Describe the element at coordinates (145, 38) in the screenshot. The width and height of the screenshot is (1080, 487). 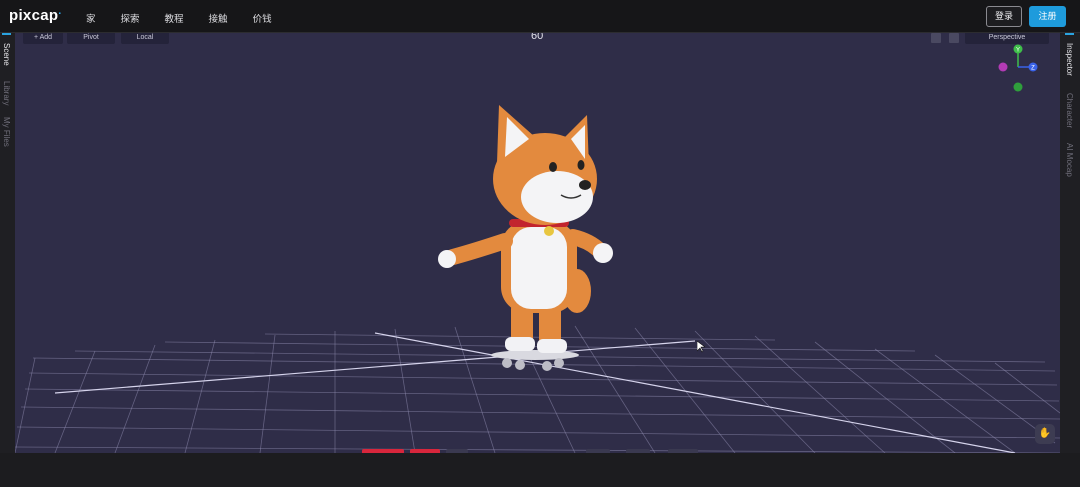
I see `local-space-toggle: Local` at that location.